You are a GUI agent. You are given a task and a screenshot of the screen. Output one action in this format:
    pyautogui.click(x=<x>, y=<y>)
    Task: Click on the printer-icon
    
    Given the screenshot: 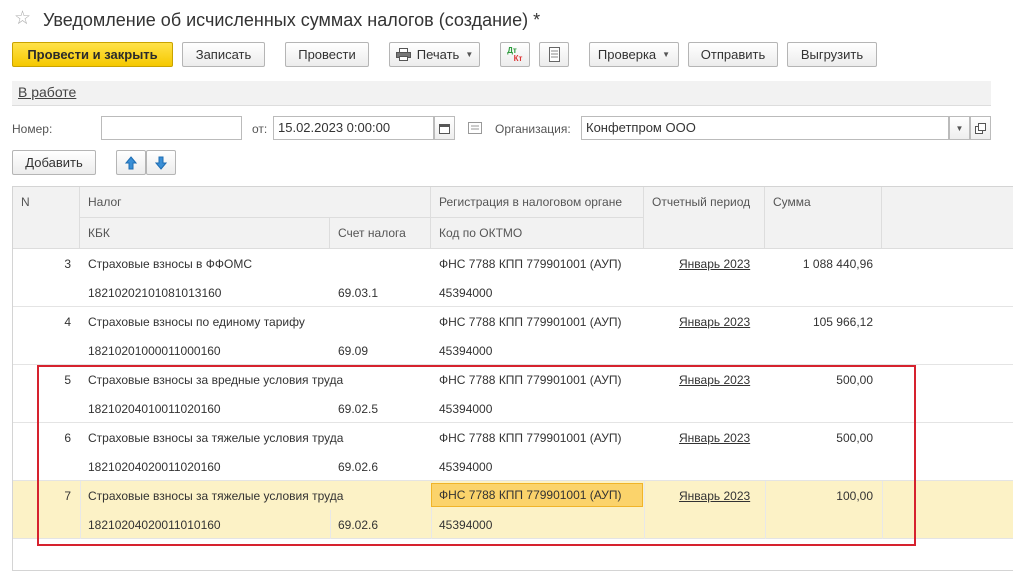 What is the action you would take?
    pyautogui.click(x=403, y=54)
    